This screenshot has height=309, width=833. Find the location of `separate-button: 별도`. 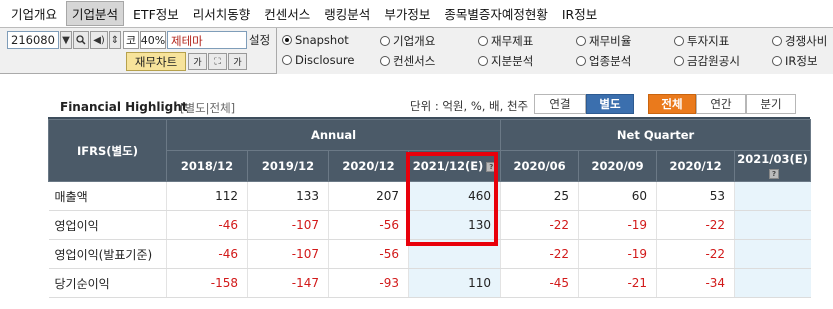

separate-button: 별도 is located at coordinates (610, 104).